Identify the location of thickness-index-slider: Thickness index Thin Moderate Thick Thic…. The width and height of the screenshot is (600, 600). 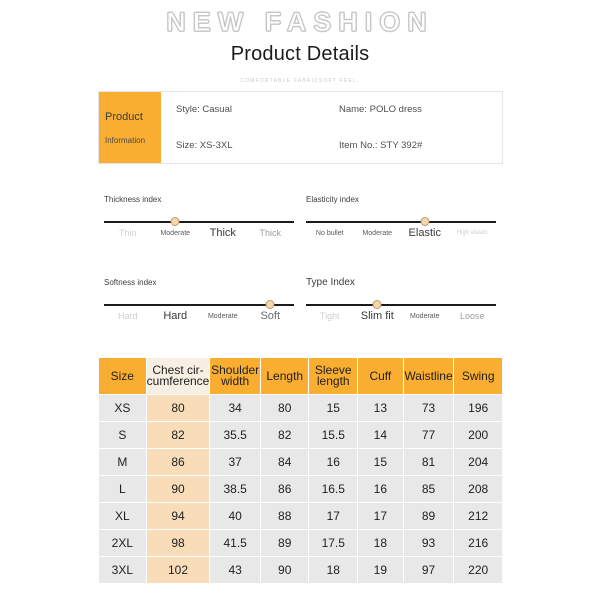
(199, 223).